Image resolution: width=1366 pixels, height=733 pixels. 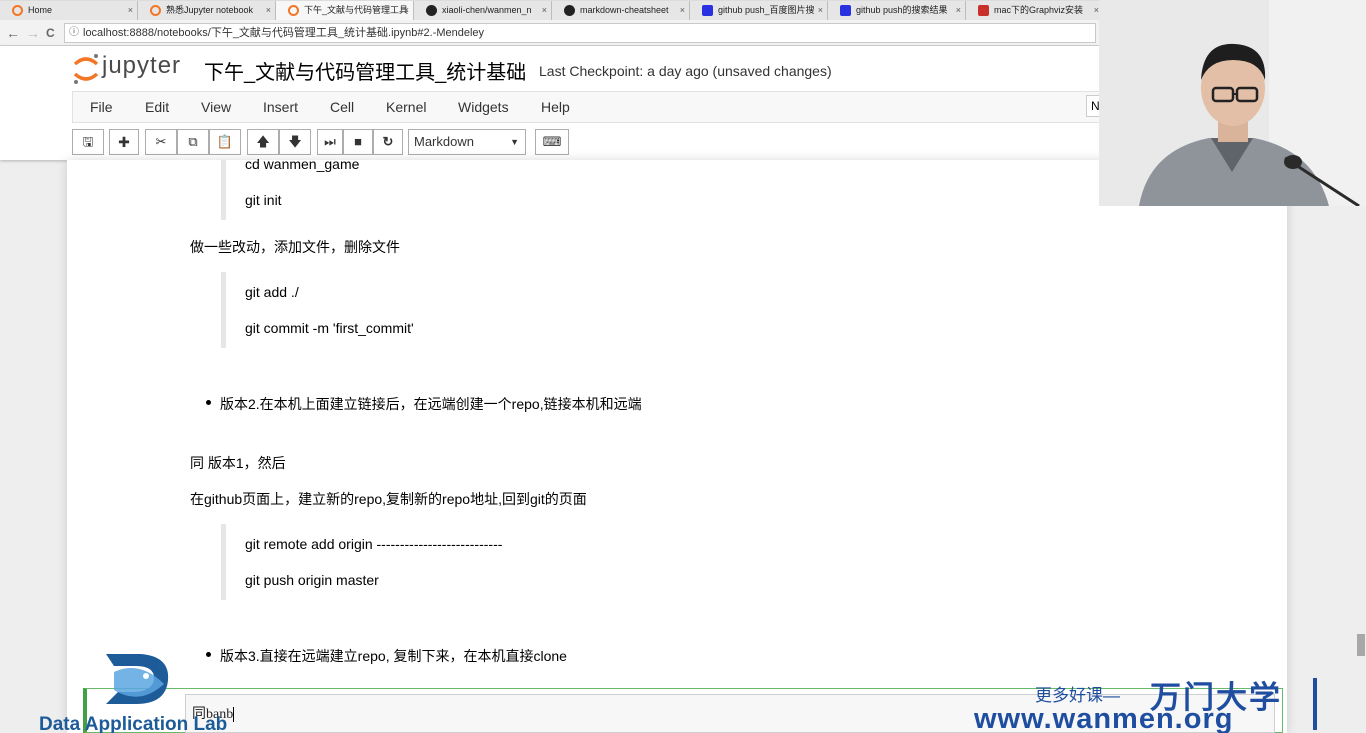 I want to click on browser-tab: github push的搜索结果 ×, so click(x=897, y=10).